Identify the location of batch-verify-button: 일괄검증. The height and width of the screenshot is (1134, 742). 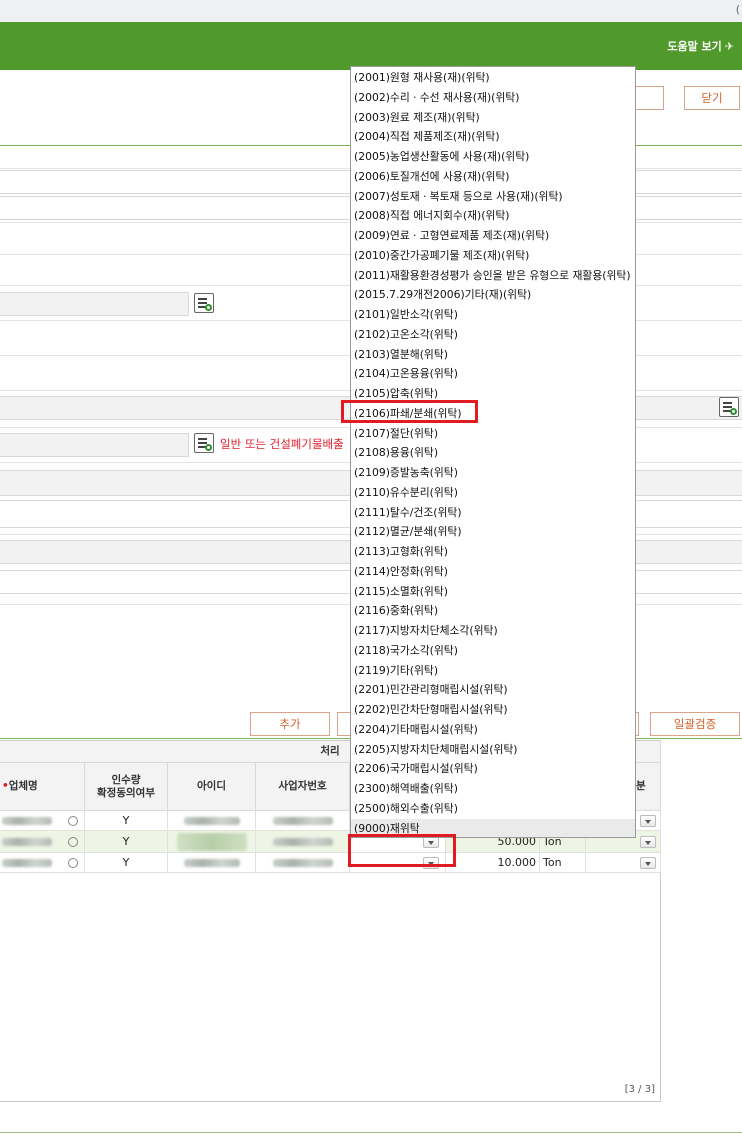
(695, 724).